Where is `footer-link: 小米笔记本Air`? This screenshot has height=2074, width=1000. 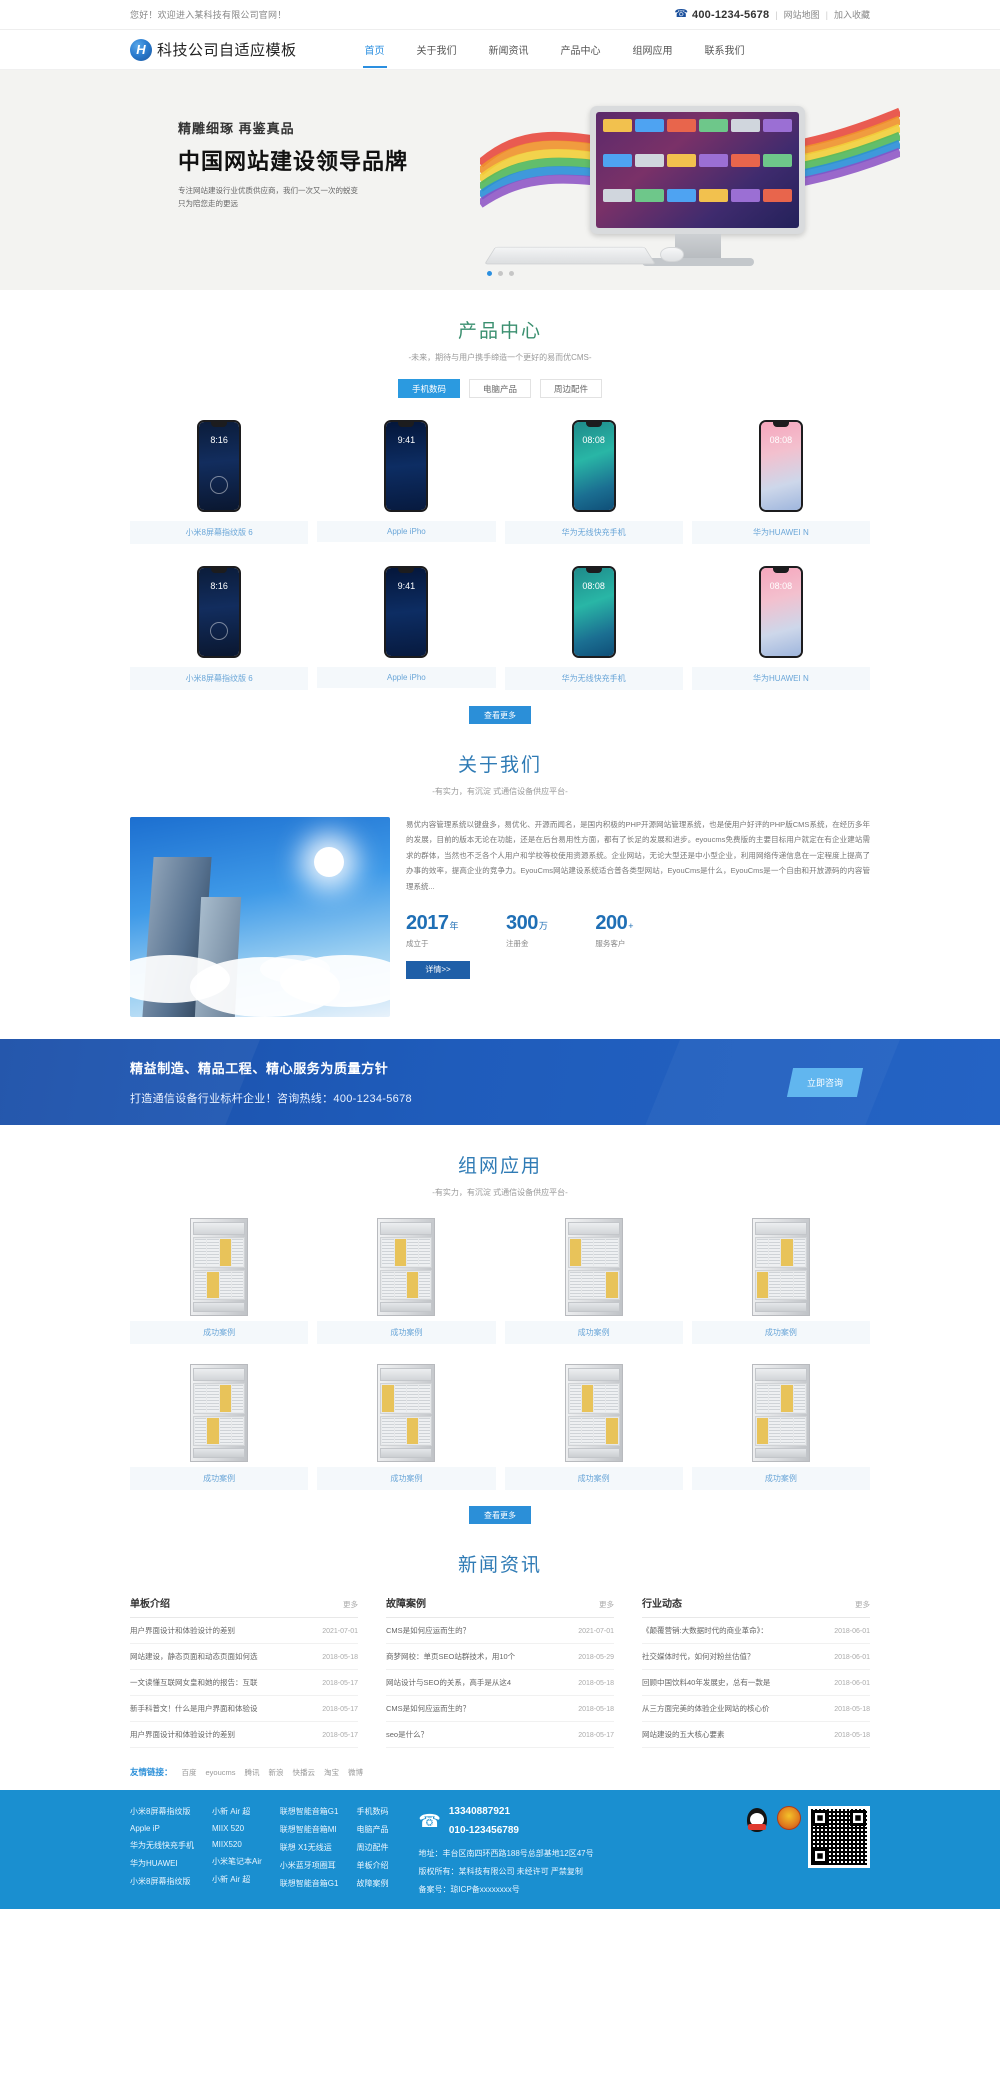
footer-link: 小米笔记本Air is located at coordinates (237, 1861).